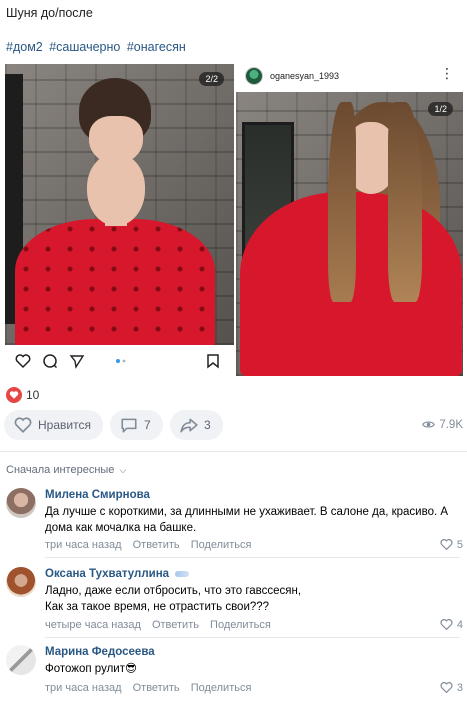 The image size is (467, 701). Describe the element at coordinates (440, 109) in the screenshot. I see `photo-counter-badge: 1/2` at that location.